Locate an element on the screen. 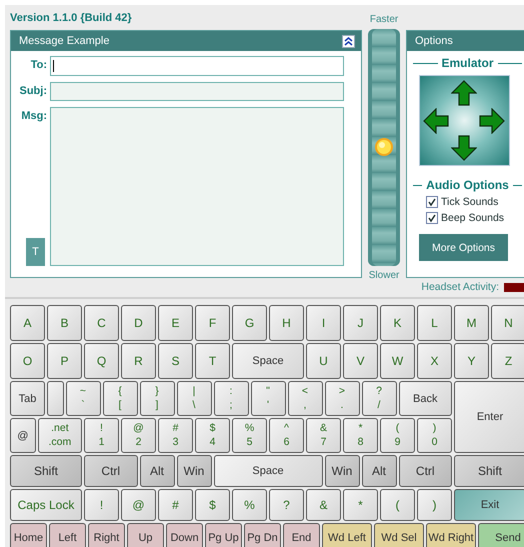  direction-pad is located at coordinates (464, 120).